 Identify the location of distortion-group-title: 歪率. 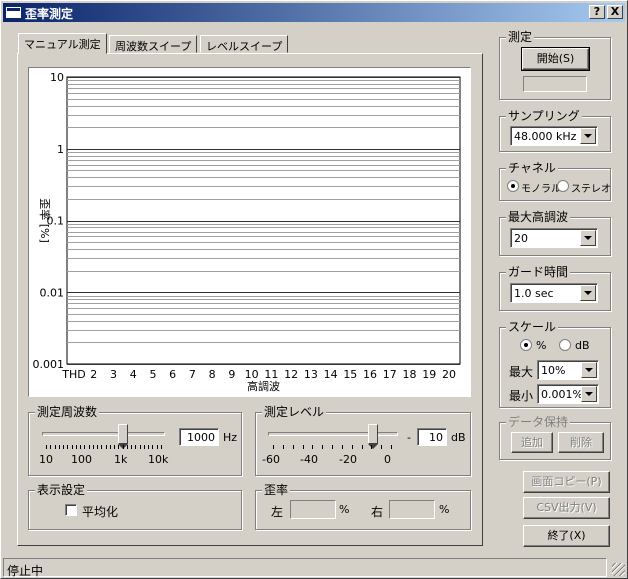
(276, 490).